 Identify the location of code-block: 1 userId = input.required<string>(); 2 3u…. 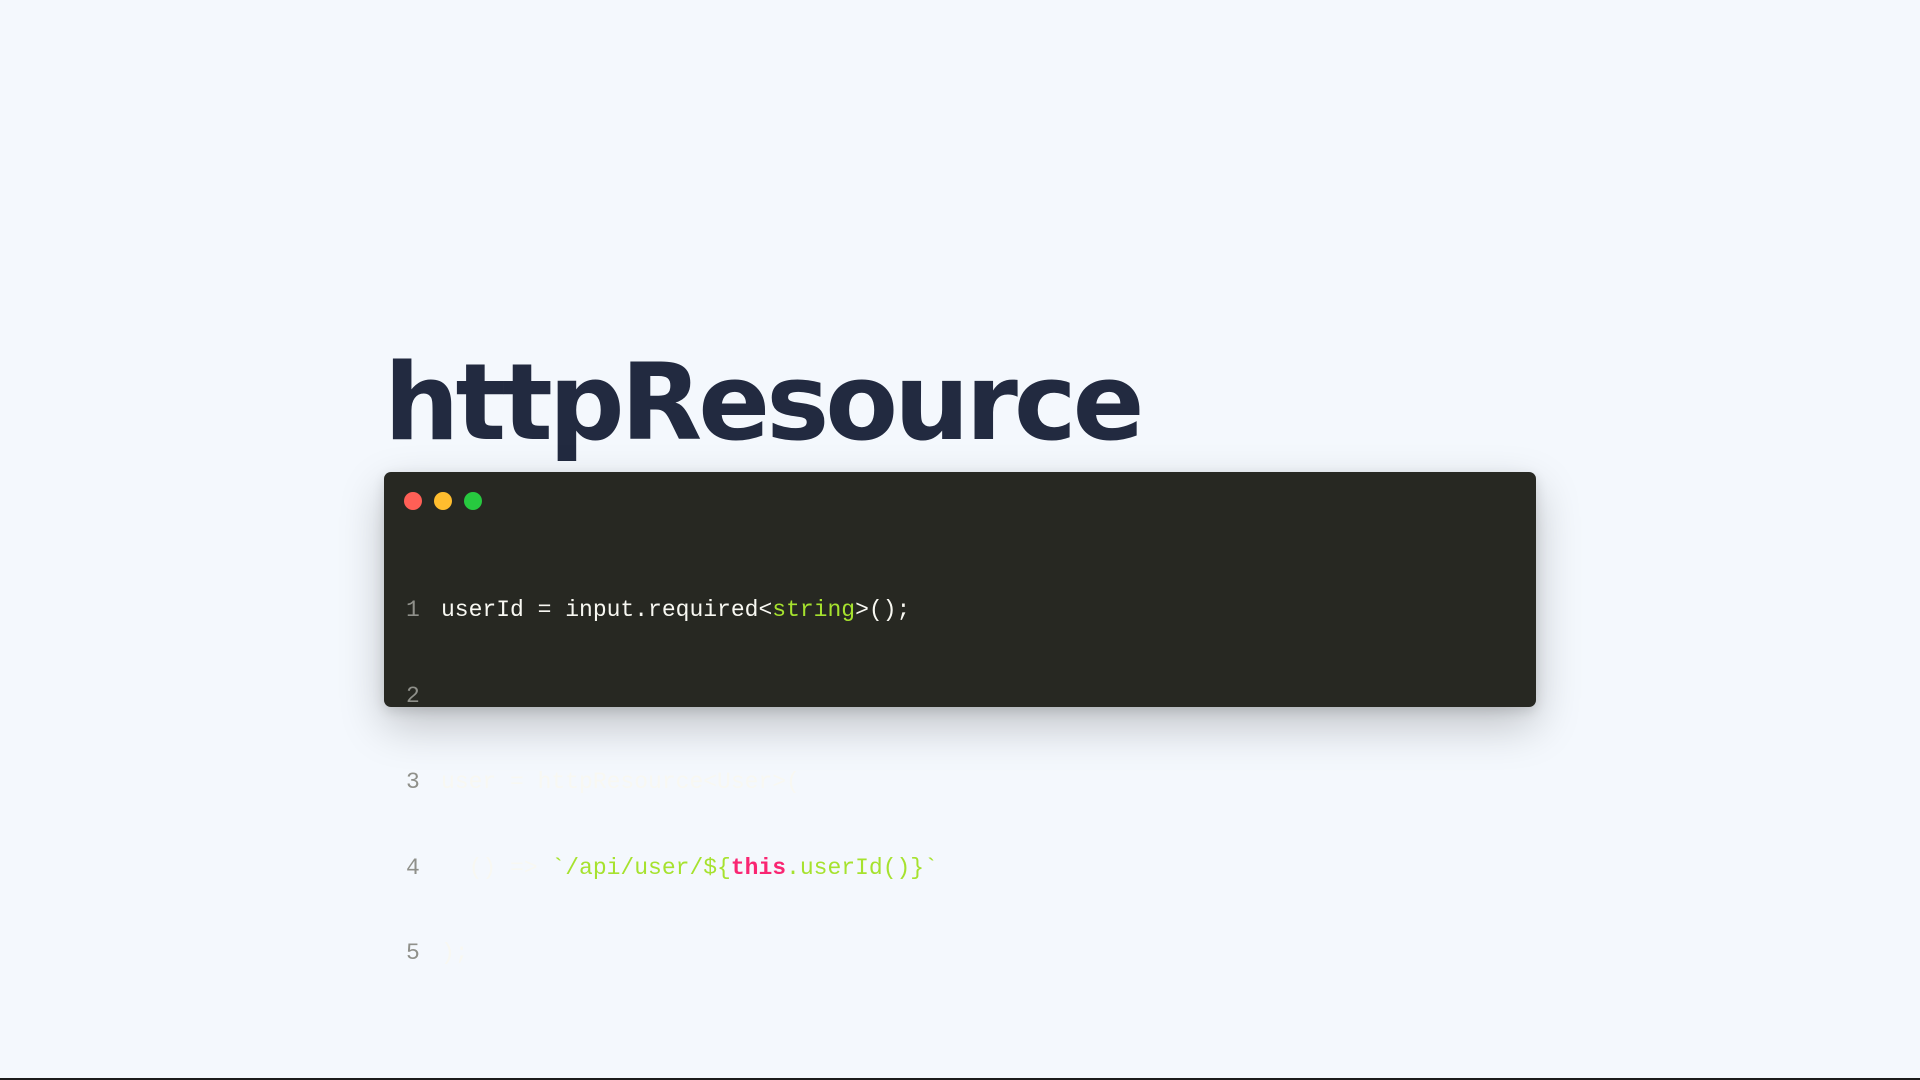
(672, 782).